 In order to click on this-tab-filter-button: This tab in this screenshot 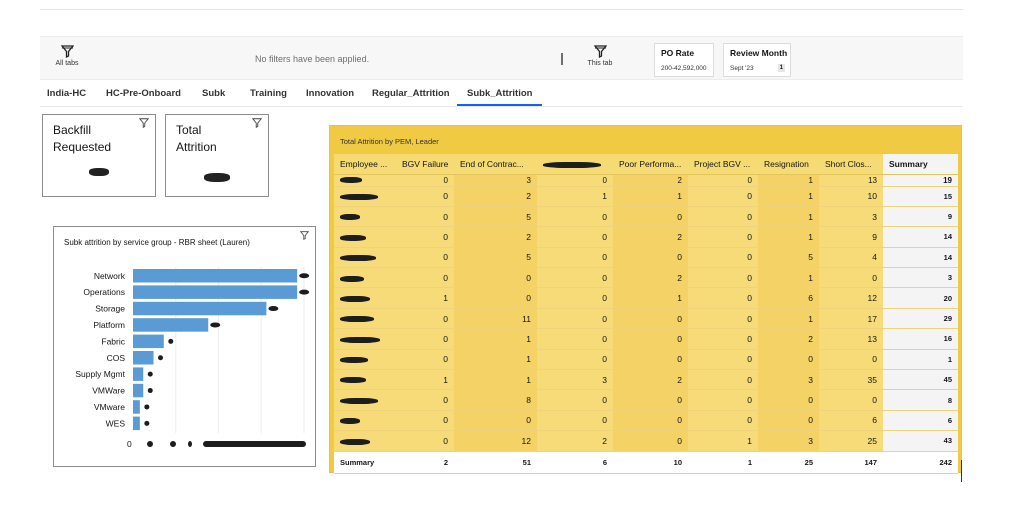, I will do `click(600, 56)`.